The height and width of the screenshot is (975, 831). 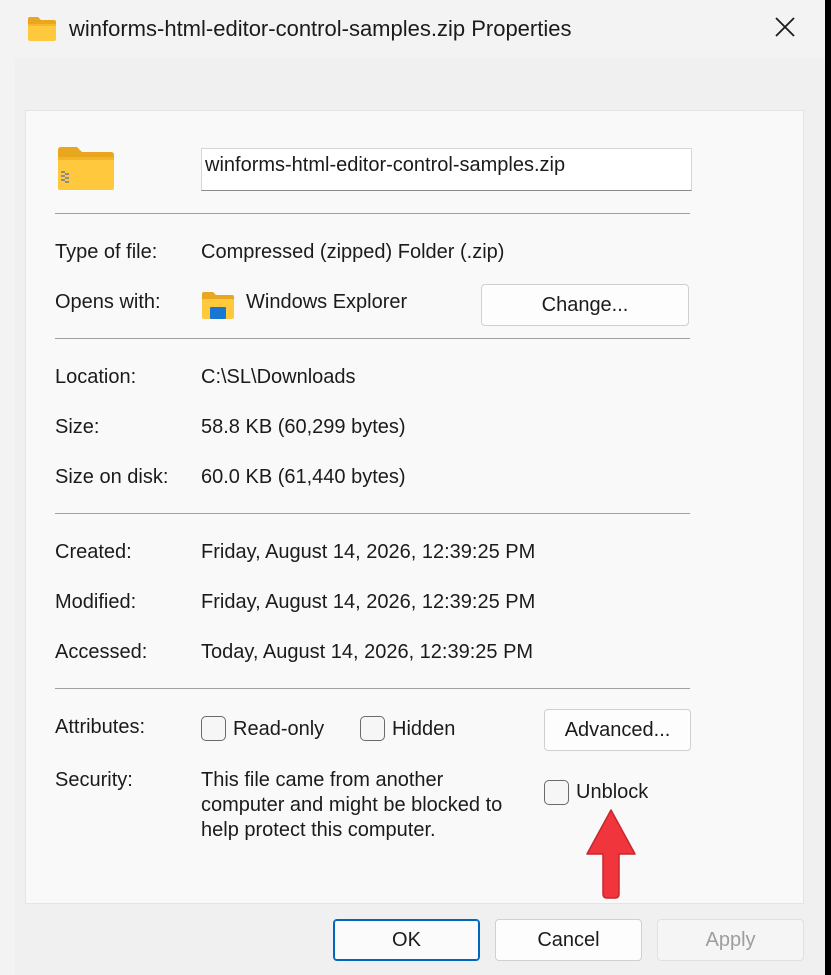 I want to click on unblock-checkbox, so click(x=556, y=792).